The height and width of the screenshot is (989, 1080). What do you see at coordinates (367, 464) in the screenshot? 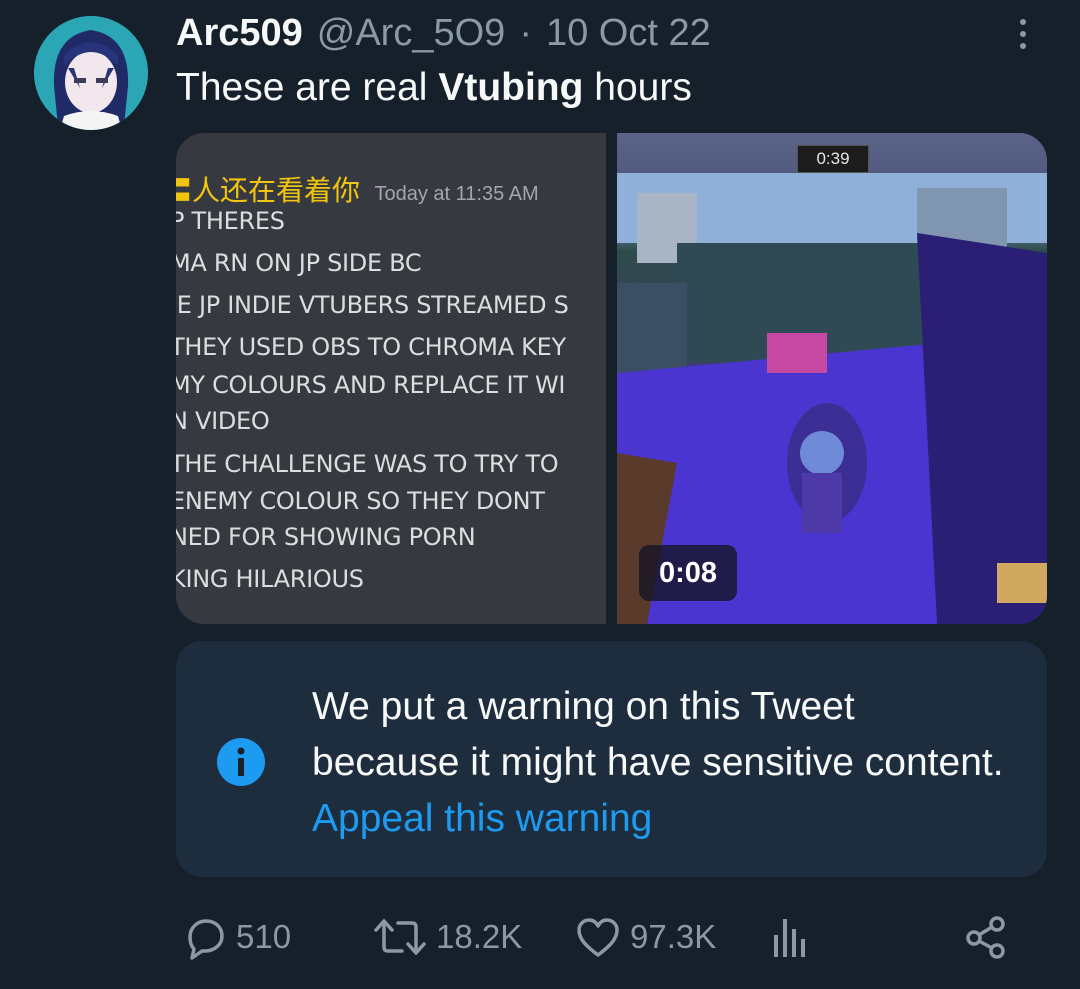
I see `chat-line: THE CHALLENGE WAS TO TRY TO` at bounding box center [367, 464].